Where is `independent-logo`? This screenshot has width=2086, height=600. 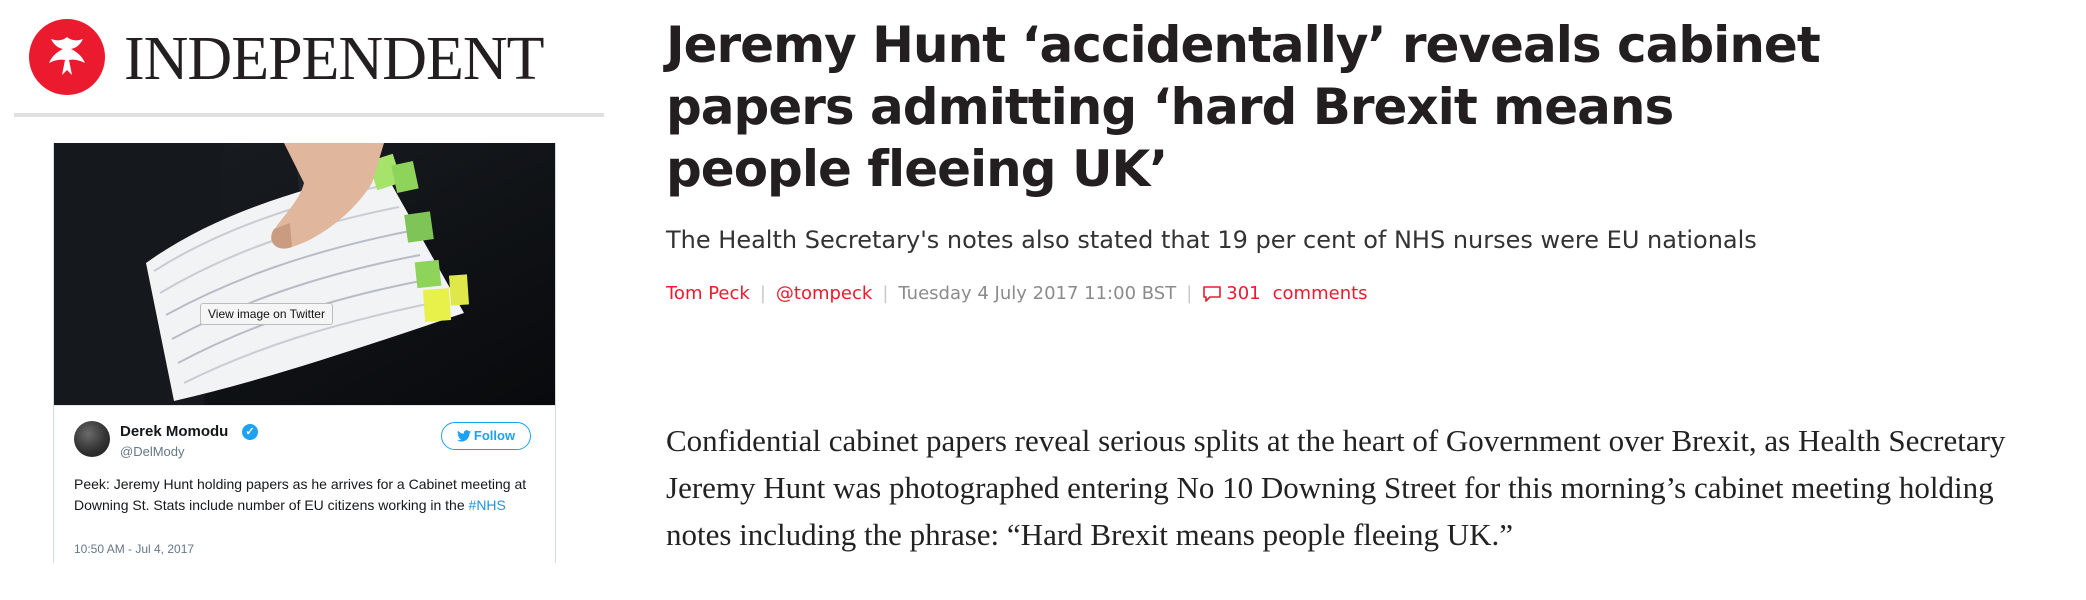 independent-logo is located at coordinates (67, 57).